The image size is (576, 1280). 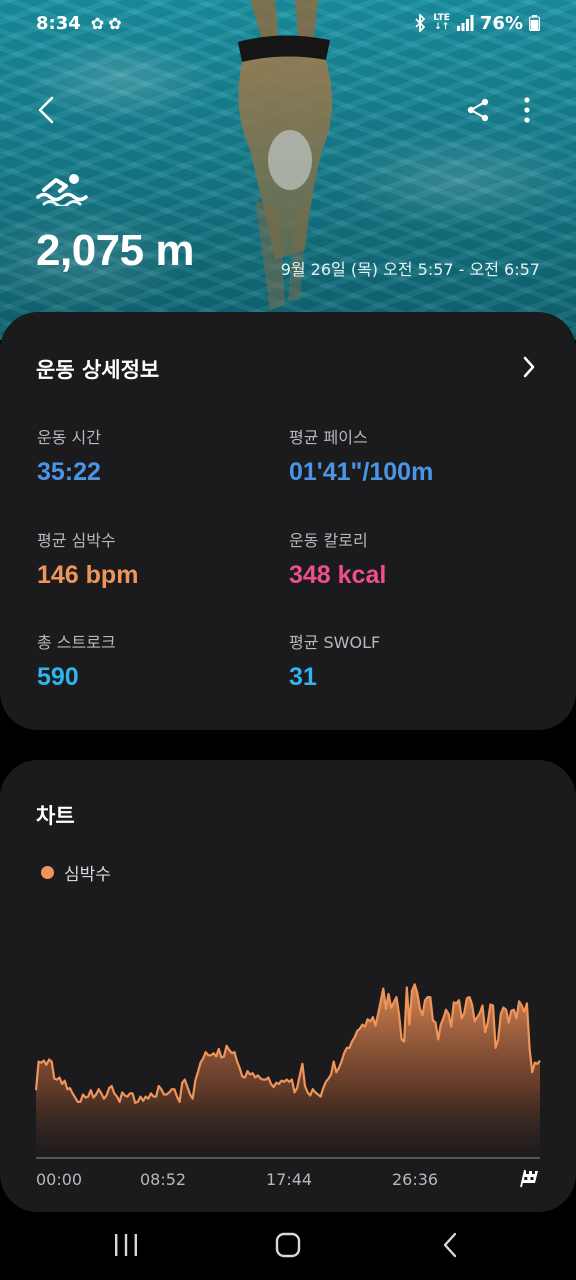 What do you see at coordinates (287, 1071) in the screenshot?
I see `heart-rate-chart` at bounding box center [287, 1071].